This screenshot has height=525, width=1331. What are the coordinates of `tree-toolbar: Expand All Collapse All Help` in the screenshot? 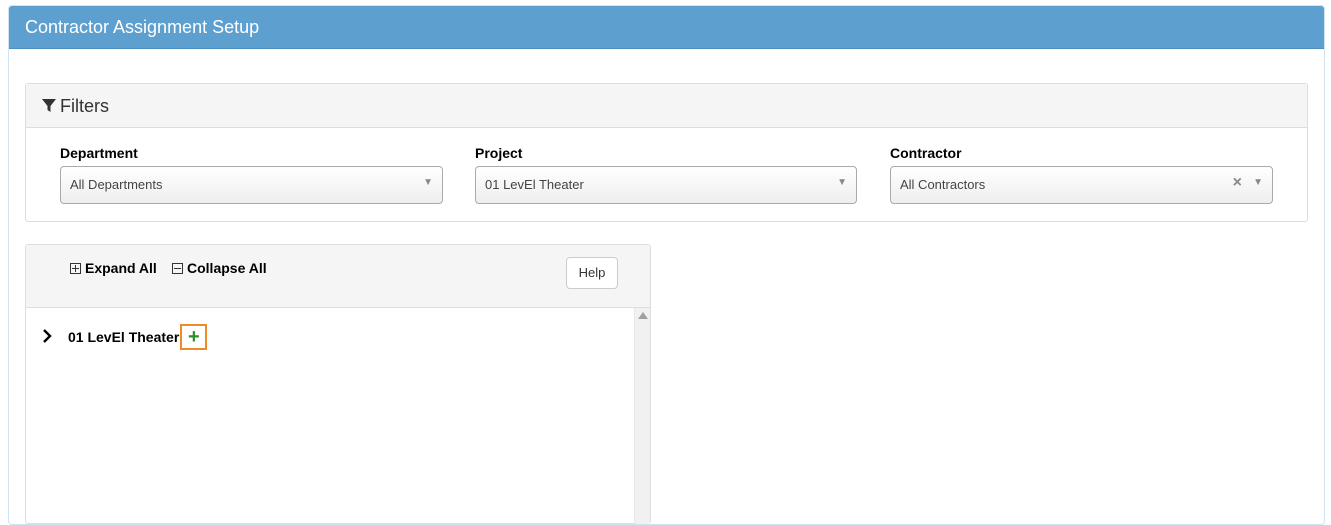 It's located at (338, 276).